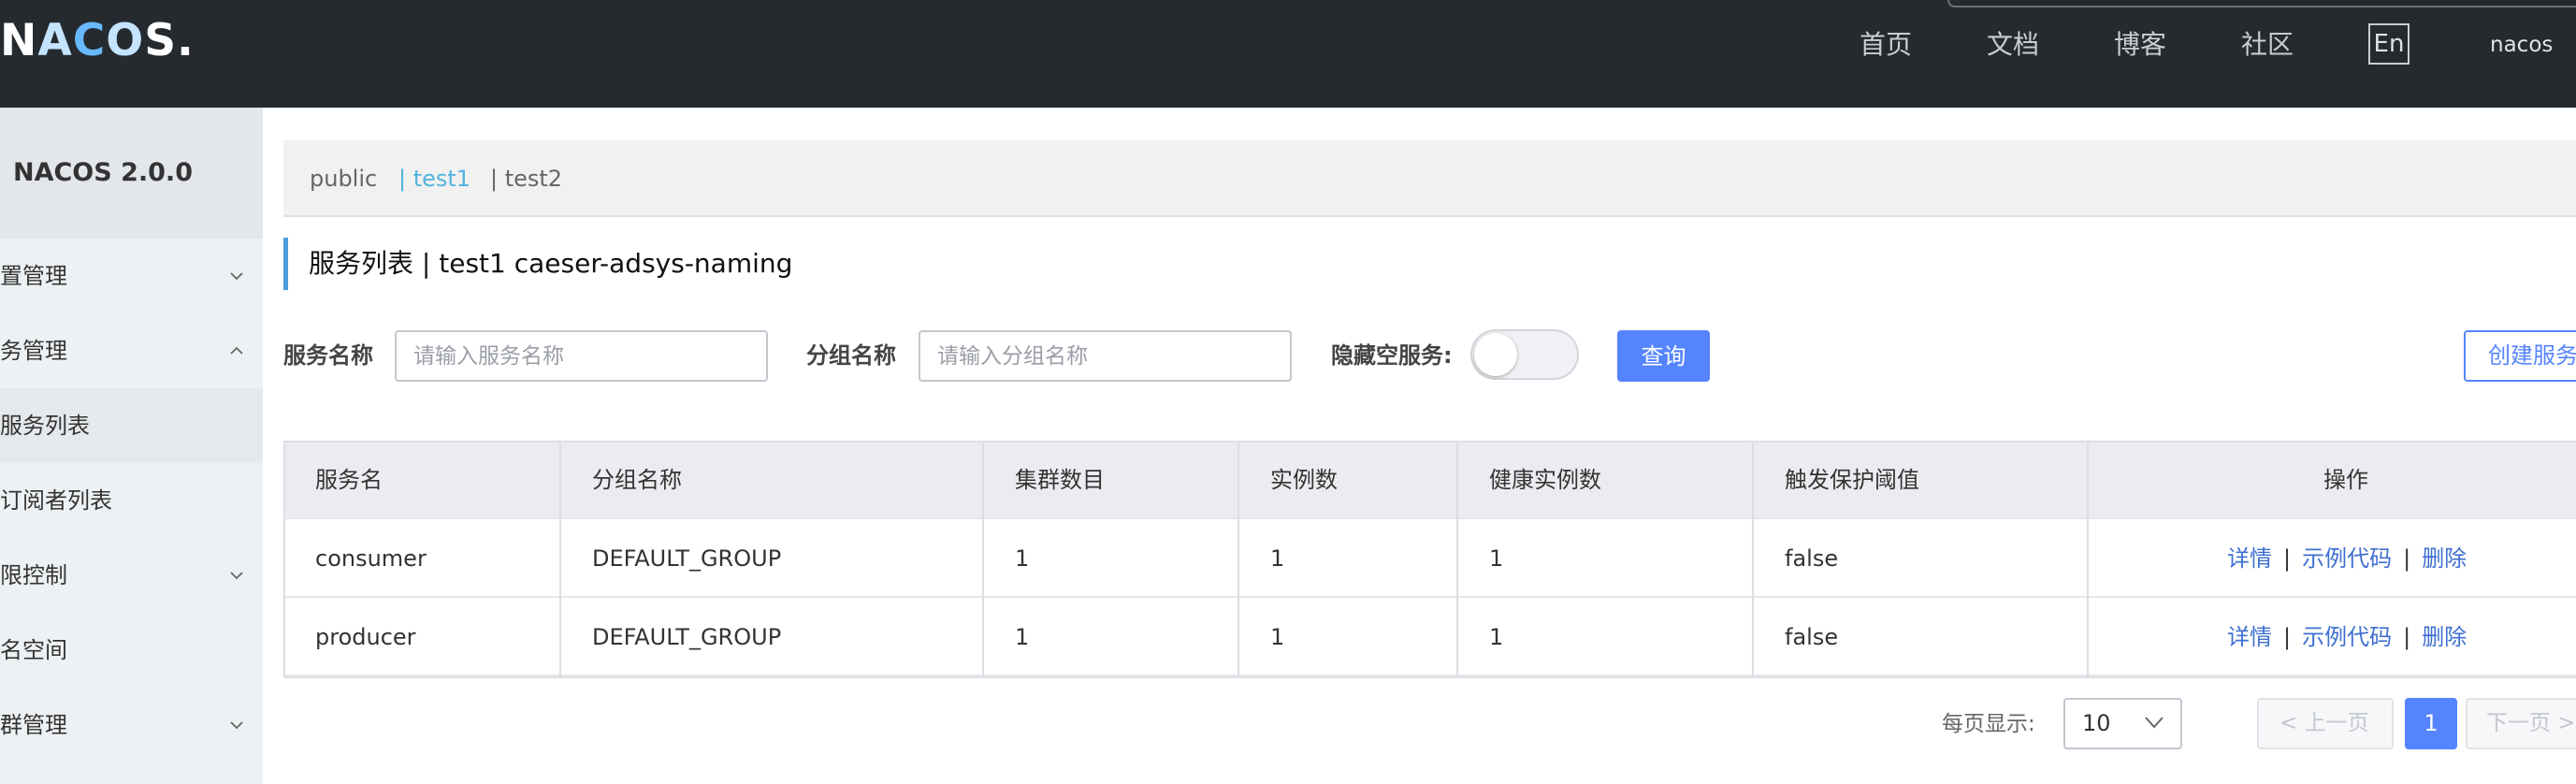  What do you see at coordinates (2520, 356) in the screenshot?
I see `create-service-button: 创建服务` at bounding box center [2520, 356].